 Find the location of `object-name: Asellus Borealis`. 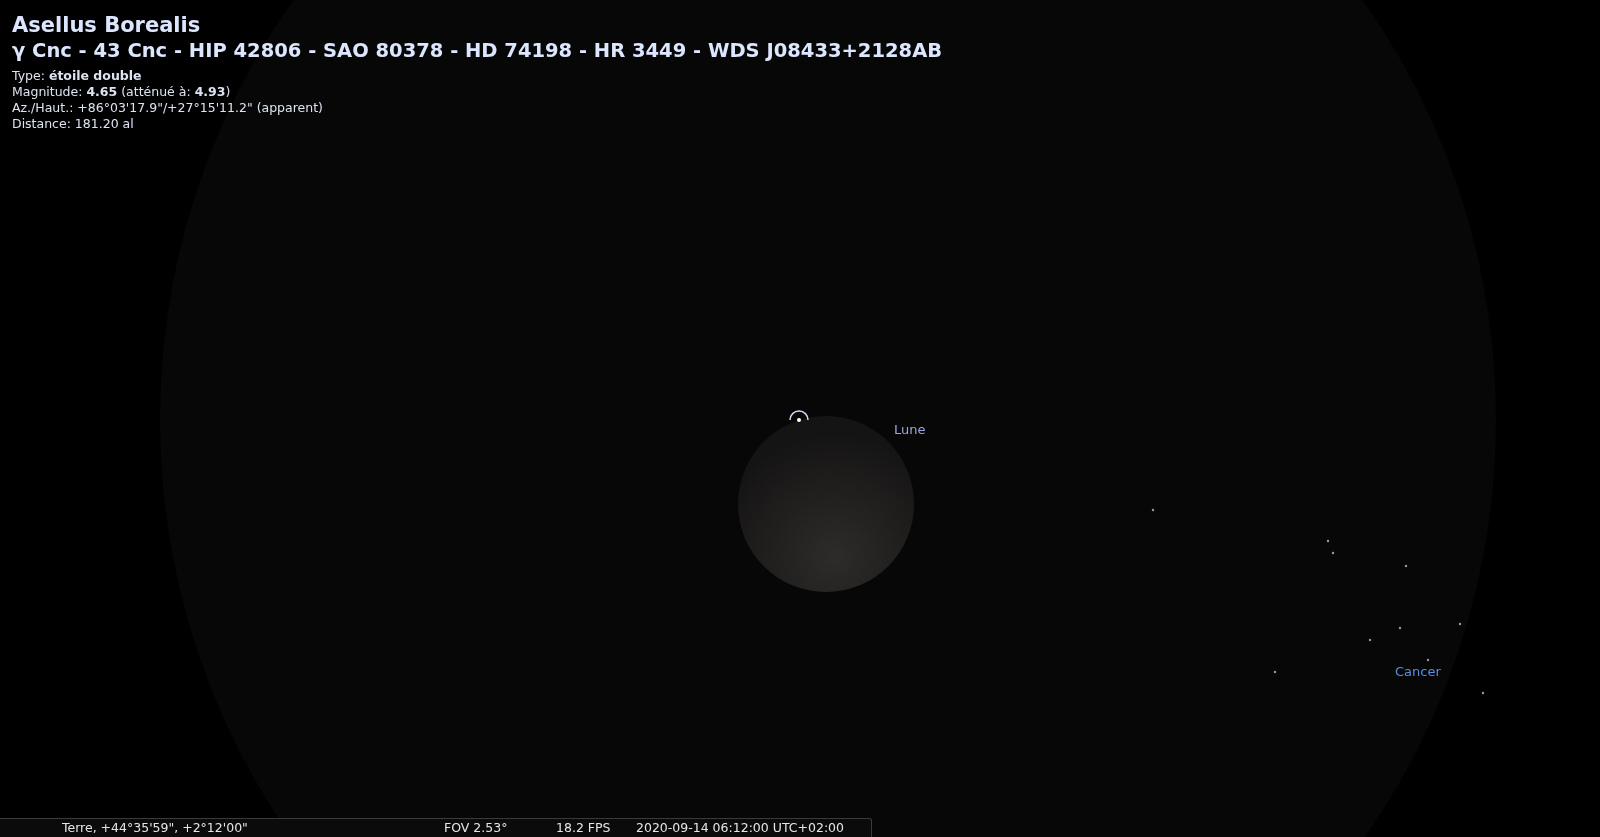

object-name: Asellus Borealis is located at coordinates (107, 25).